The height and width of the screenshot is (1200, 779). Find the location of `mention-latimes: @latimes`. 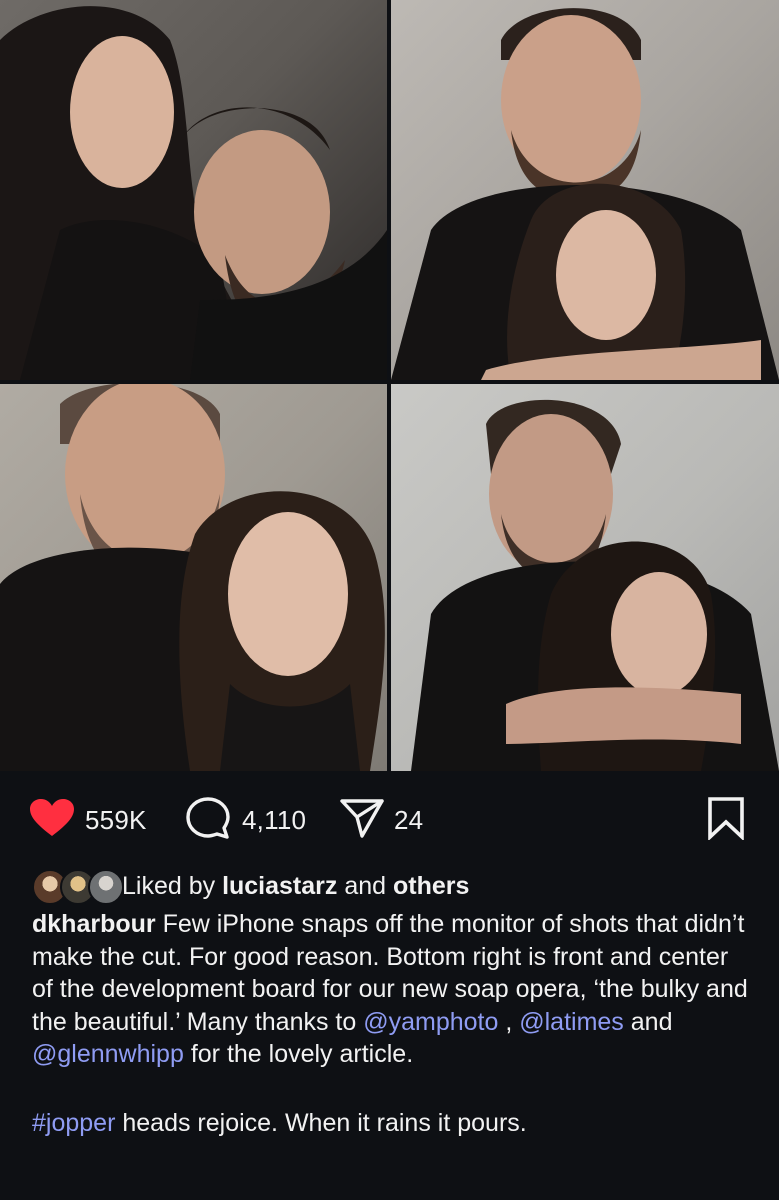

mention-latimes: @latimes is located at coordinates (571, 1022).